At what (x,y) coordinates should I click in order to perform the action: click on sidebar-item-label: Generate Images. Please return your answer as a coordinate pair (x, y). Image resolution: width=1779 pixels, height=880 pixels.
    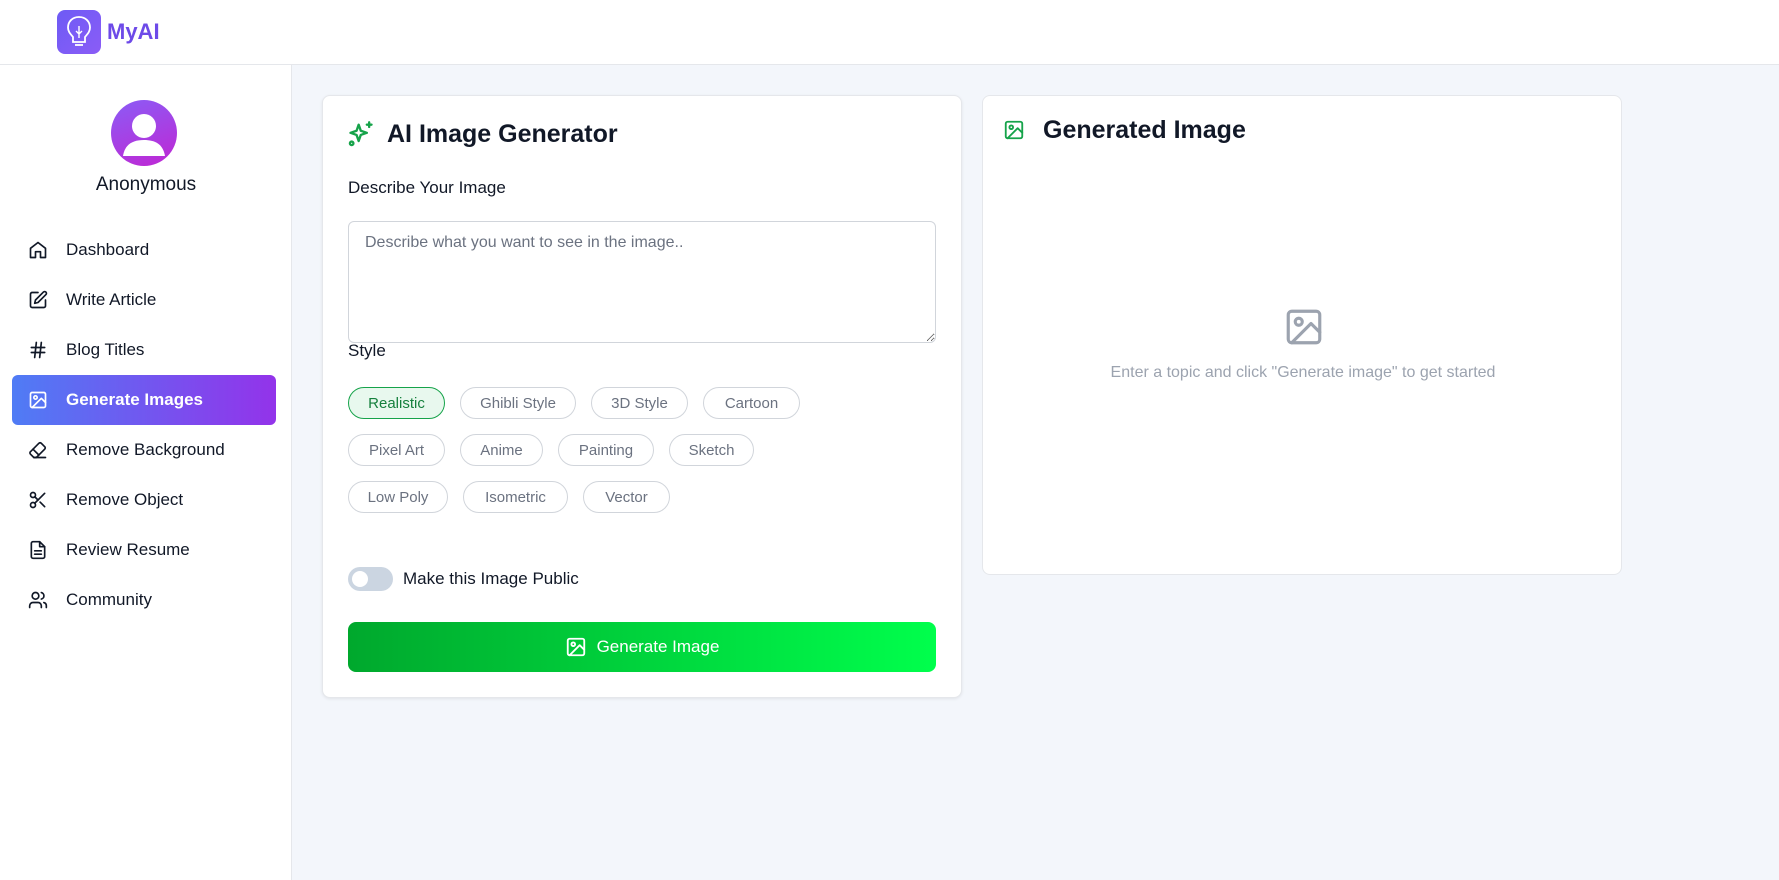
    Looking at the image, I should click on (135, 399).